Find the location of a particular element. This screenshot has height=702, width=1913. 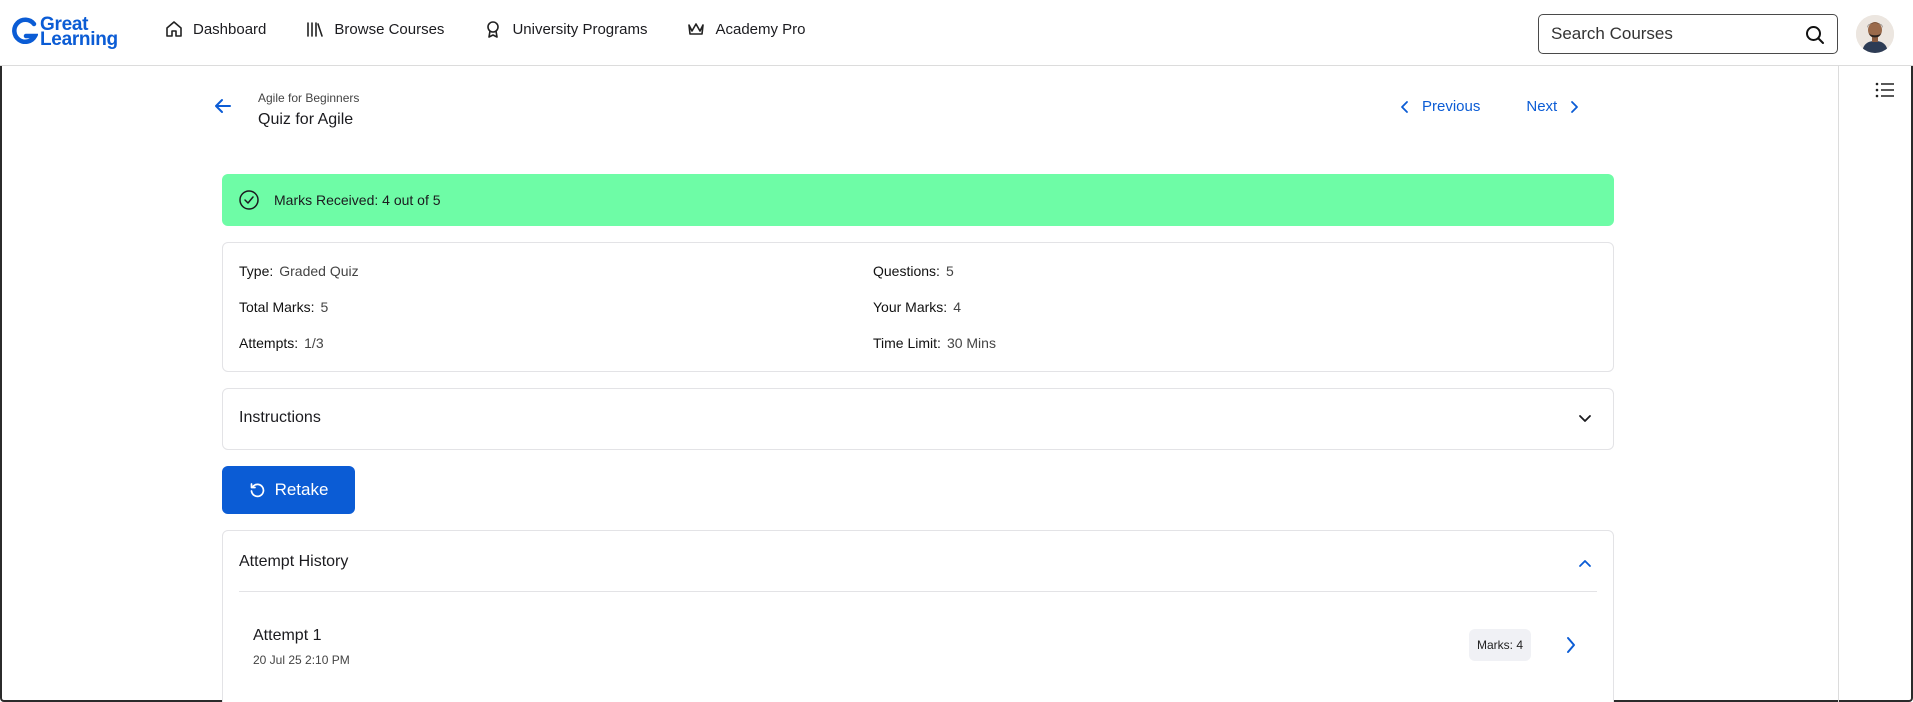

refresh-icon is located at coordinates (257, 490).